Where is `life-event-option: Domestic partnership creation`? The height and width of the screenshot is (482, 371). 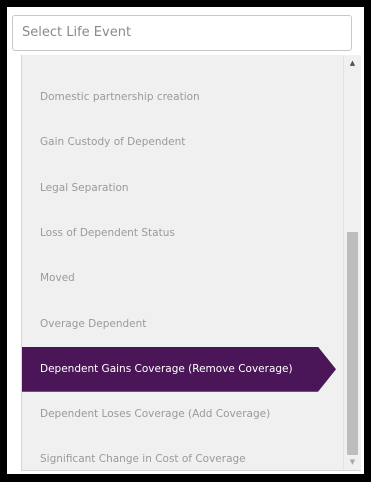 life-event-option: Domestic partnership creation is located at coordinates (179, 97).